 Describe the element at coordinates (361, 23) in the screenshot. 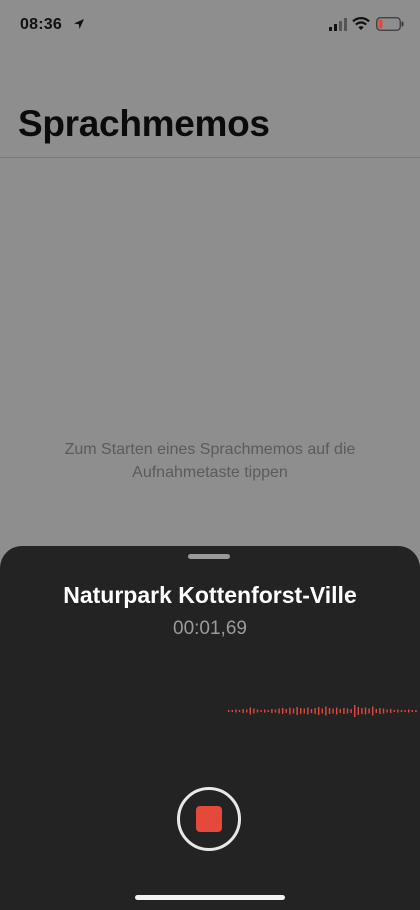

I see `wifi-icon` at that location.